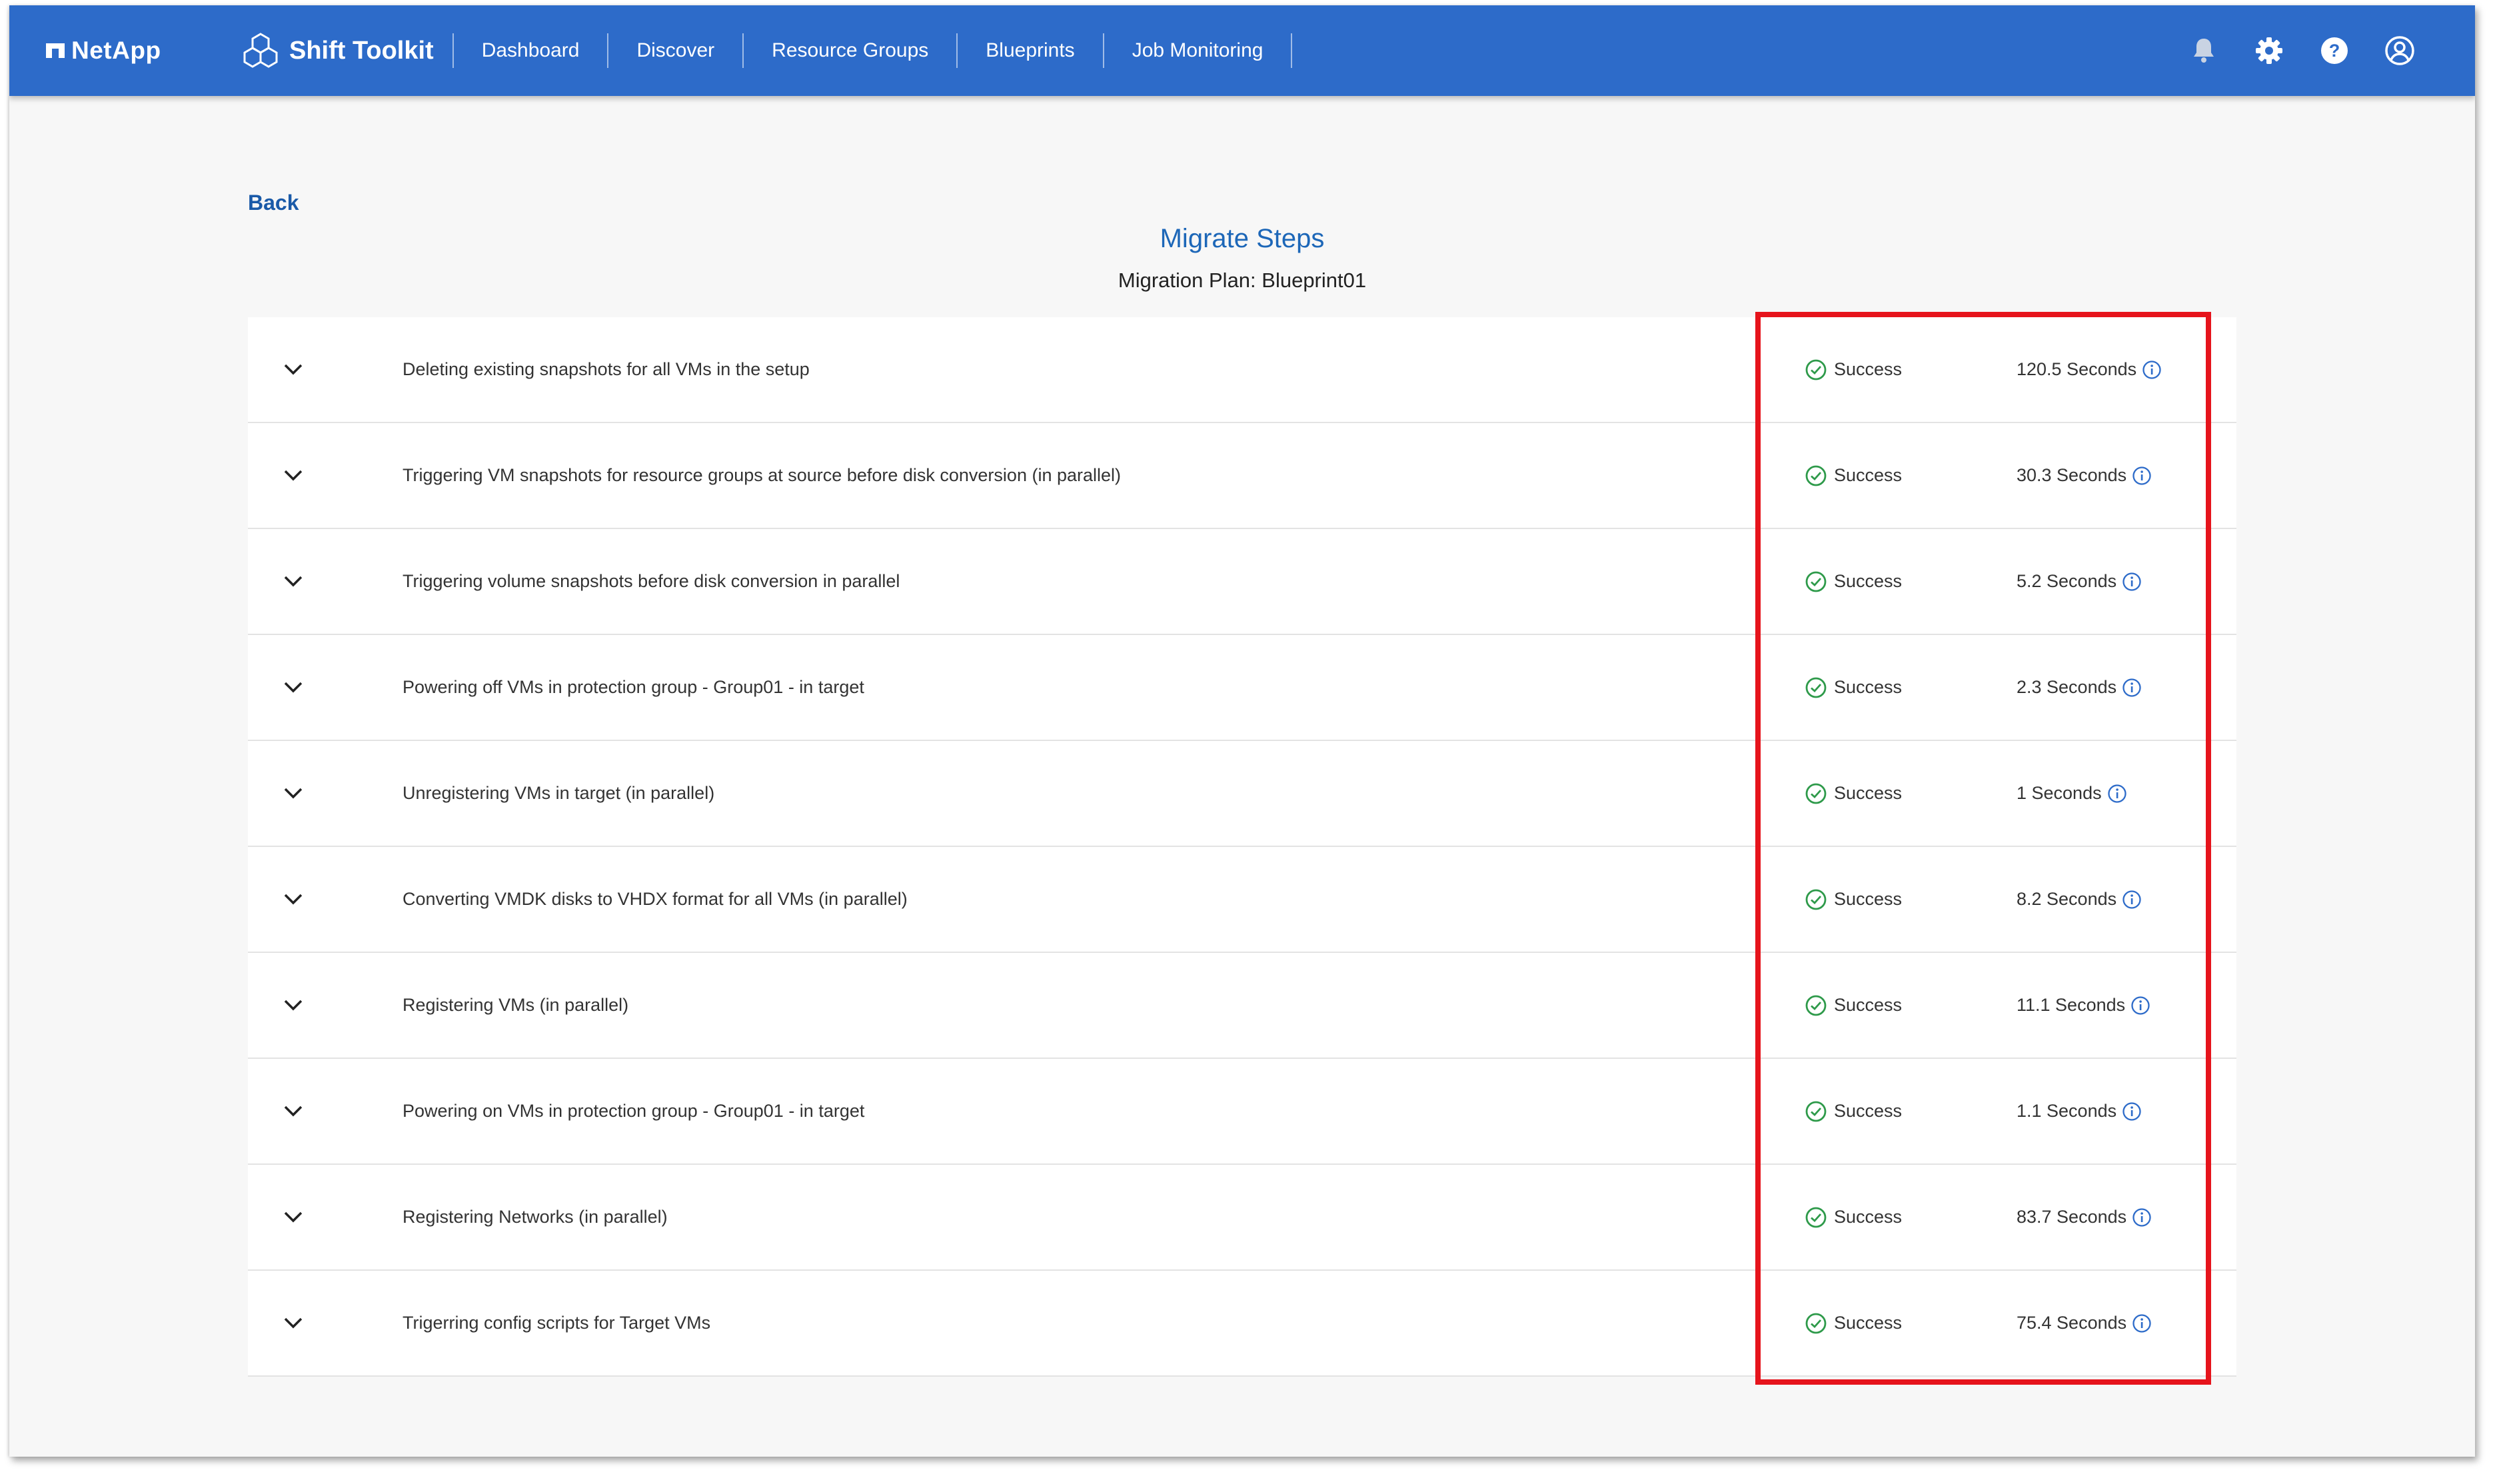 This screenshot has height=1484, width=2499. I want to click on step-duration: 11.1 Seconds, so click(2083, 1005).